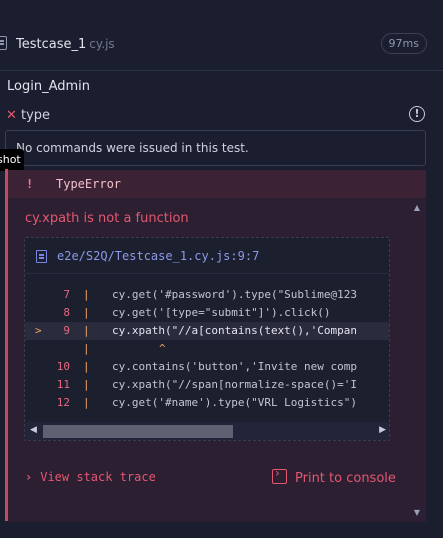  What do you see at coordinates (235, 402) in the screenshot?
I see `code-text: cy.get('#name').type("VRL Logistics")` at bounding box center [235, 402].